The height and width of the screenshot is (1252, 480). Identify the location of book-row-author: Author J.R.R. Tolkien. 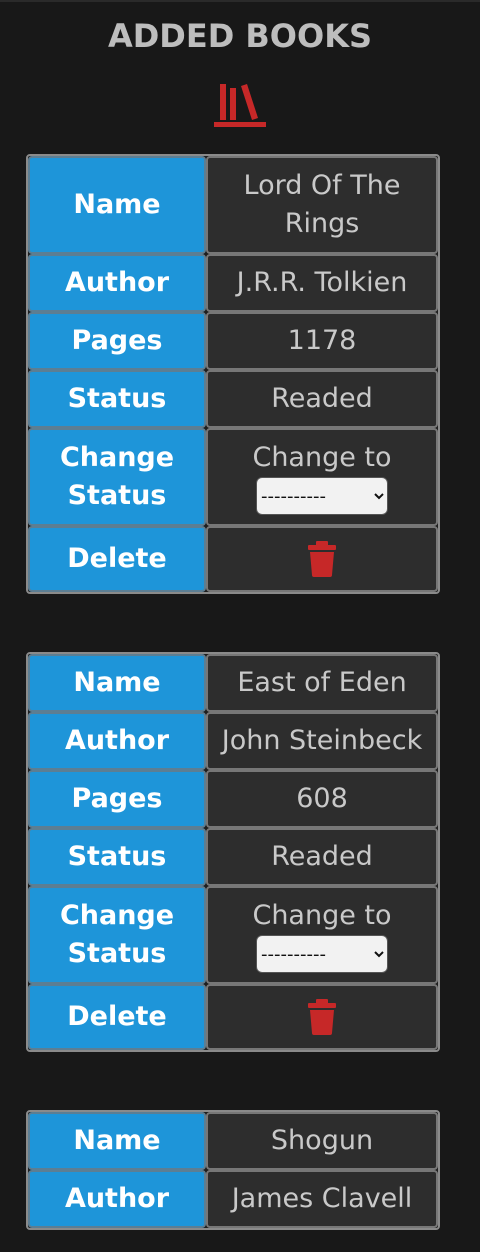
(233, 283).